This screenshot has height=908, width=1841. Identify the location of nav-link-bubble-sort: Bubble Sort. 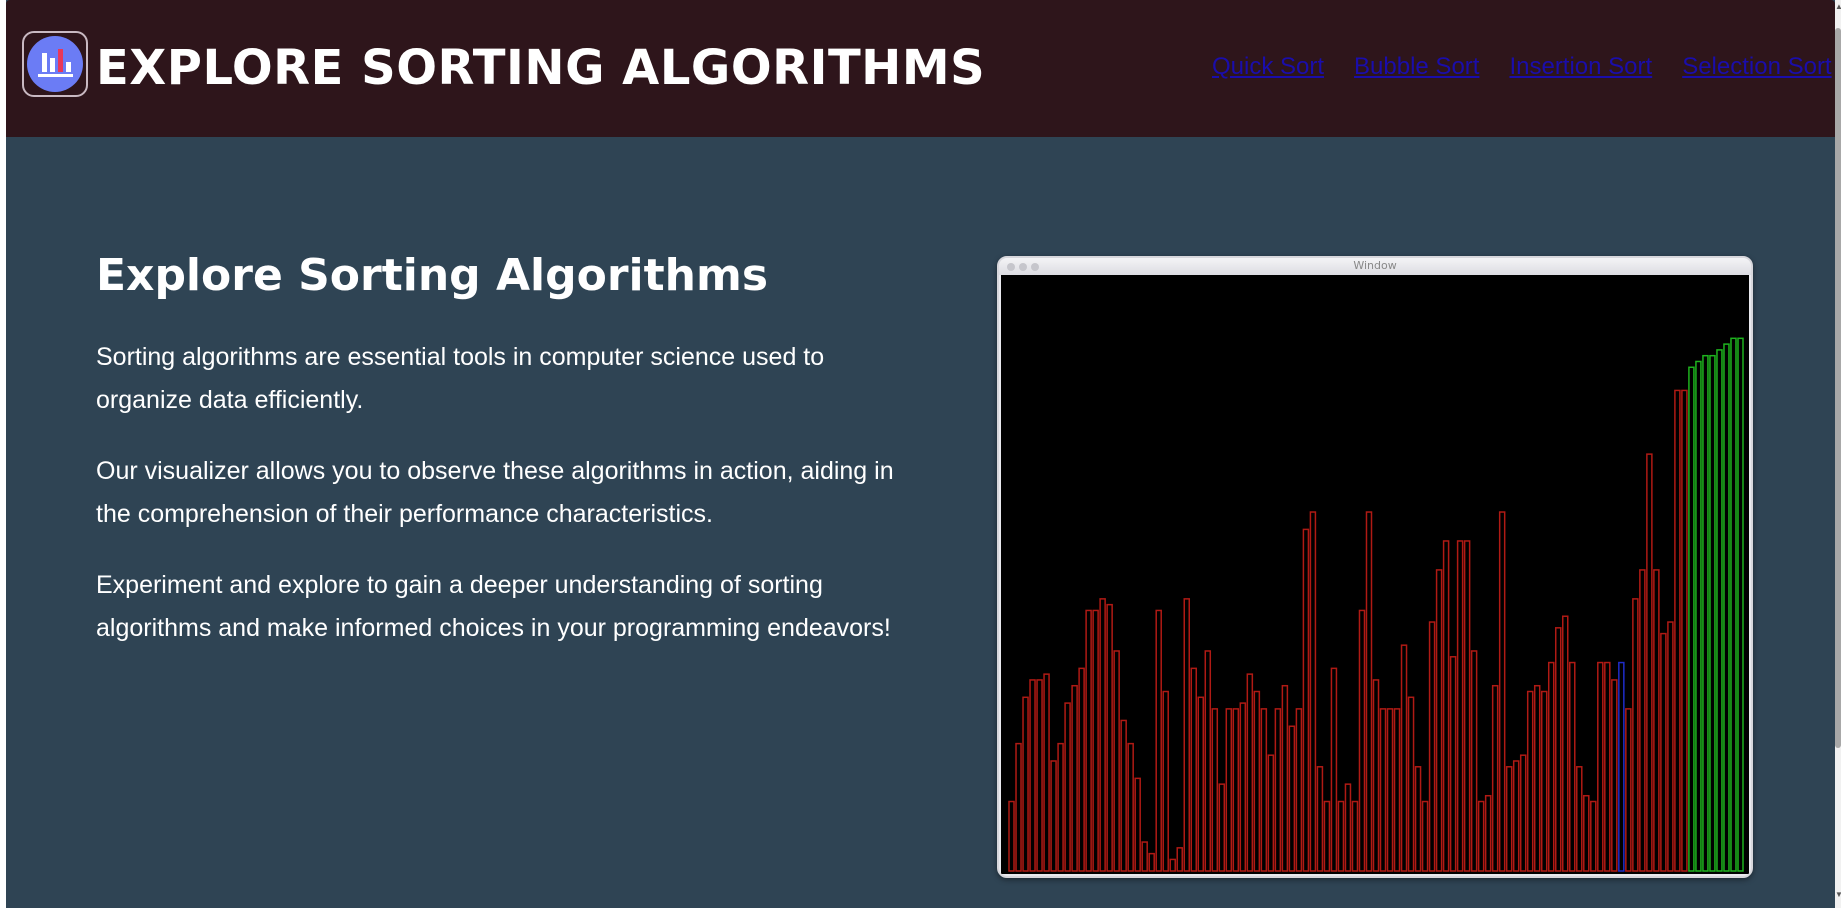
(1416, 67).